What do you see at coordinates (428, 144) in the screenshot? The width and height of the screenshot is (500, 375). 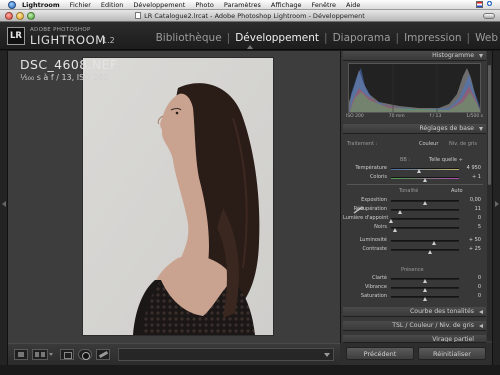 I see `treatment-color: Couleur` at bounding box center [428, 144].